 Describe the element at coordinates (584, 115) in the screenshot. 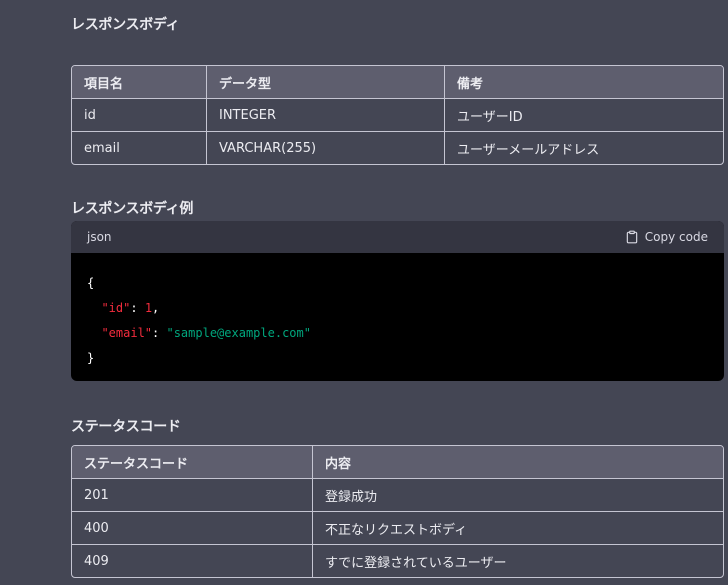

I see `table-cell: ユーザーID` at that location.